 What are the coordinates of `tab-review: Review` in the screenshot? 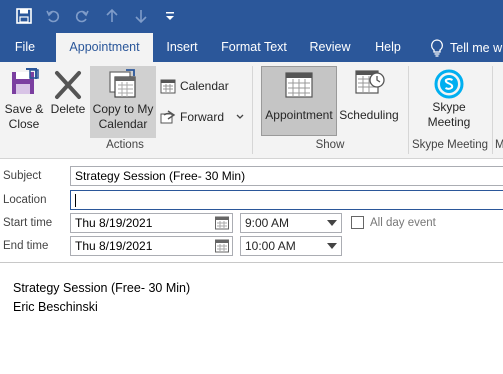 It's located at (330, 47).